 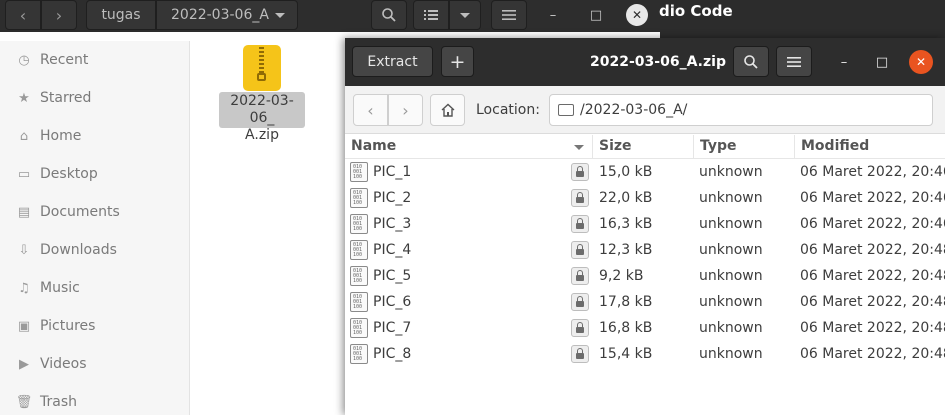 I want to click on chevron-down-icon, so click(x=465, y=15).